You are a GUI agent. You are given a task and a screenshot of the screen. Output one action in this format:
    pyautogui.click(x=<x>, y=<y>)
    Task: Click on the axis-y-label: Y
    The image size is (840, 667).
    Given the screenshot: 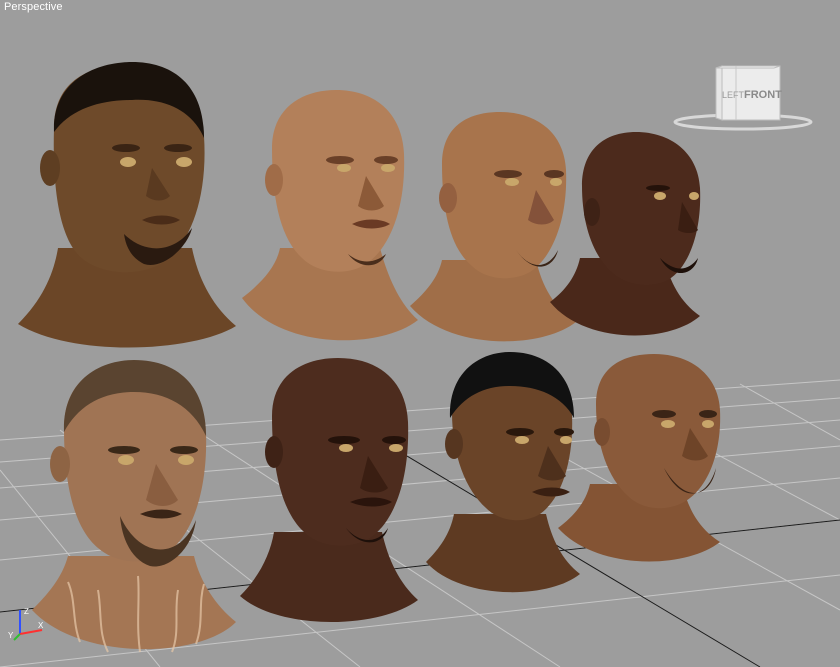 What is the action you would take?
    pyautogui.click(x=11, y=635)
    